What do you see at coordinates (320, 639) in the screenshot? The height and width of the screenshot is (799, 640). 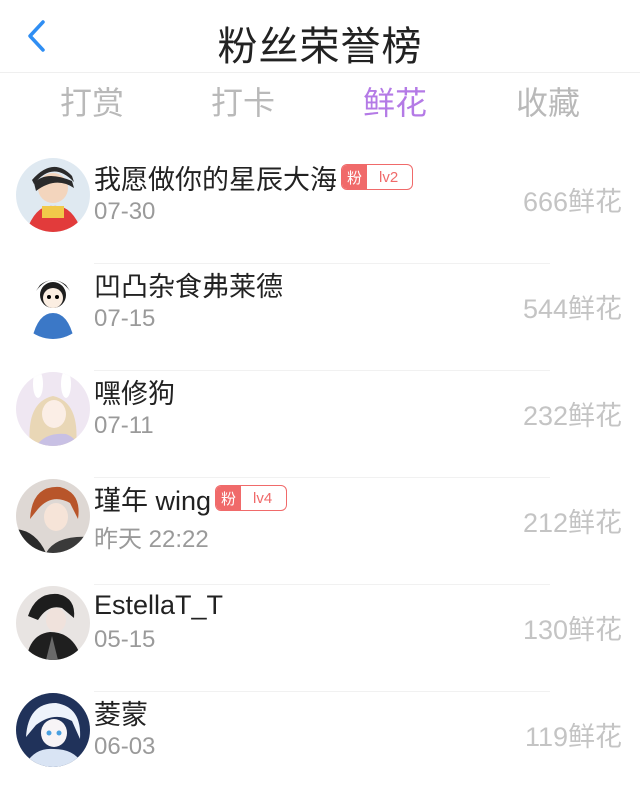 I see `list-item: EstellaT_T 05-15 130鲜花` at bounding box center [320, 639].